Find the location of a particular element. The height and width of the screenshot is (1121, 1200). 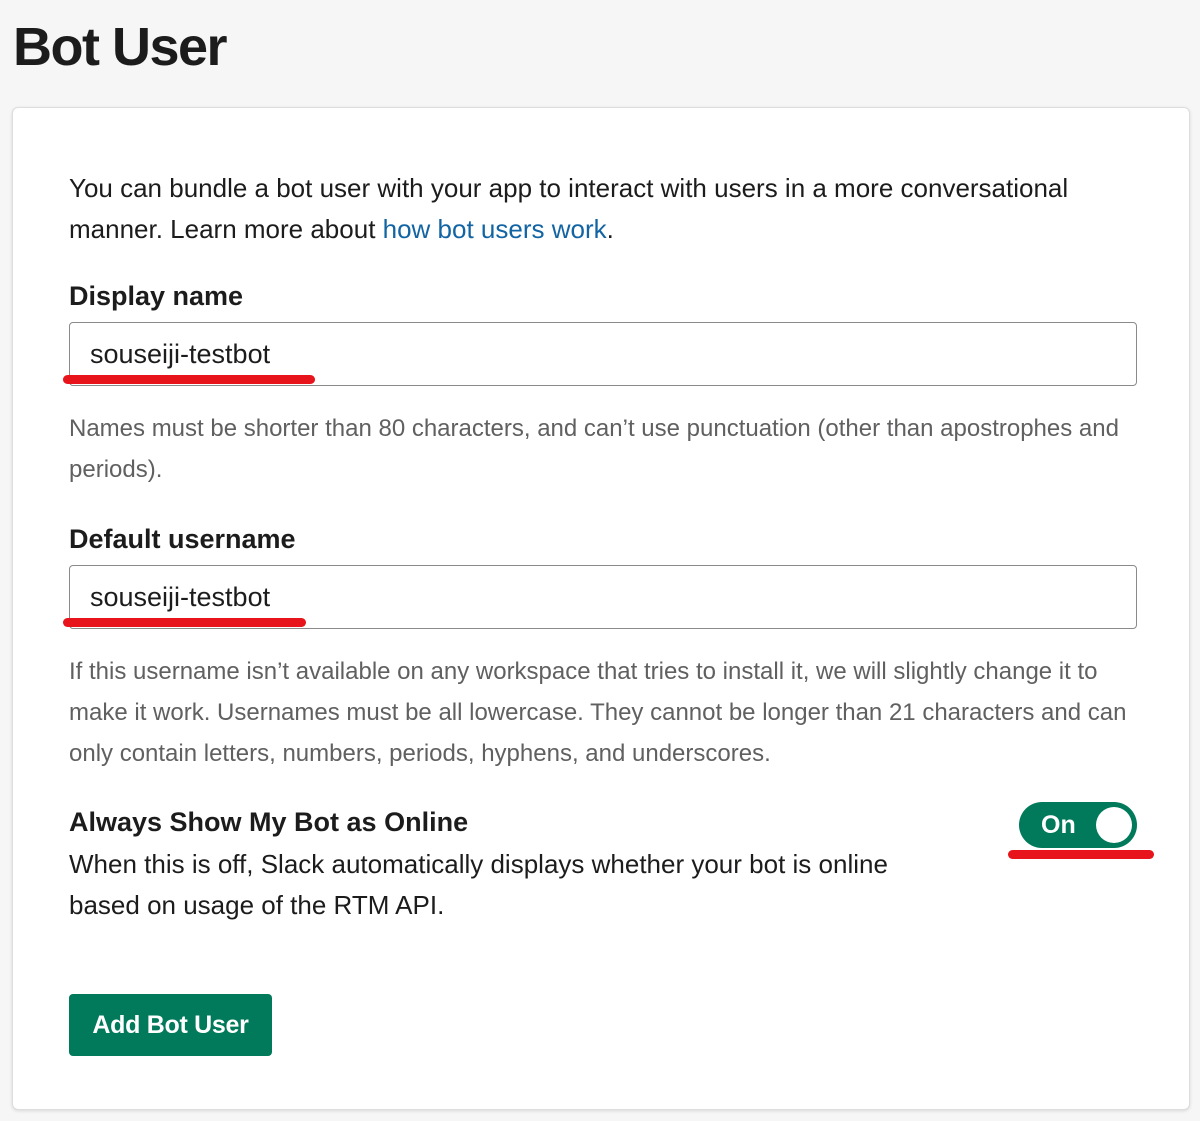

always-online-toggle: On is located at coordinates (1078, 825).